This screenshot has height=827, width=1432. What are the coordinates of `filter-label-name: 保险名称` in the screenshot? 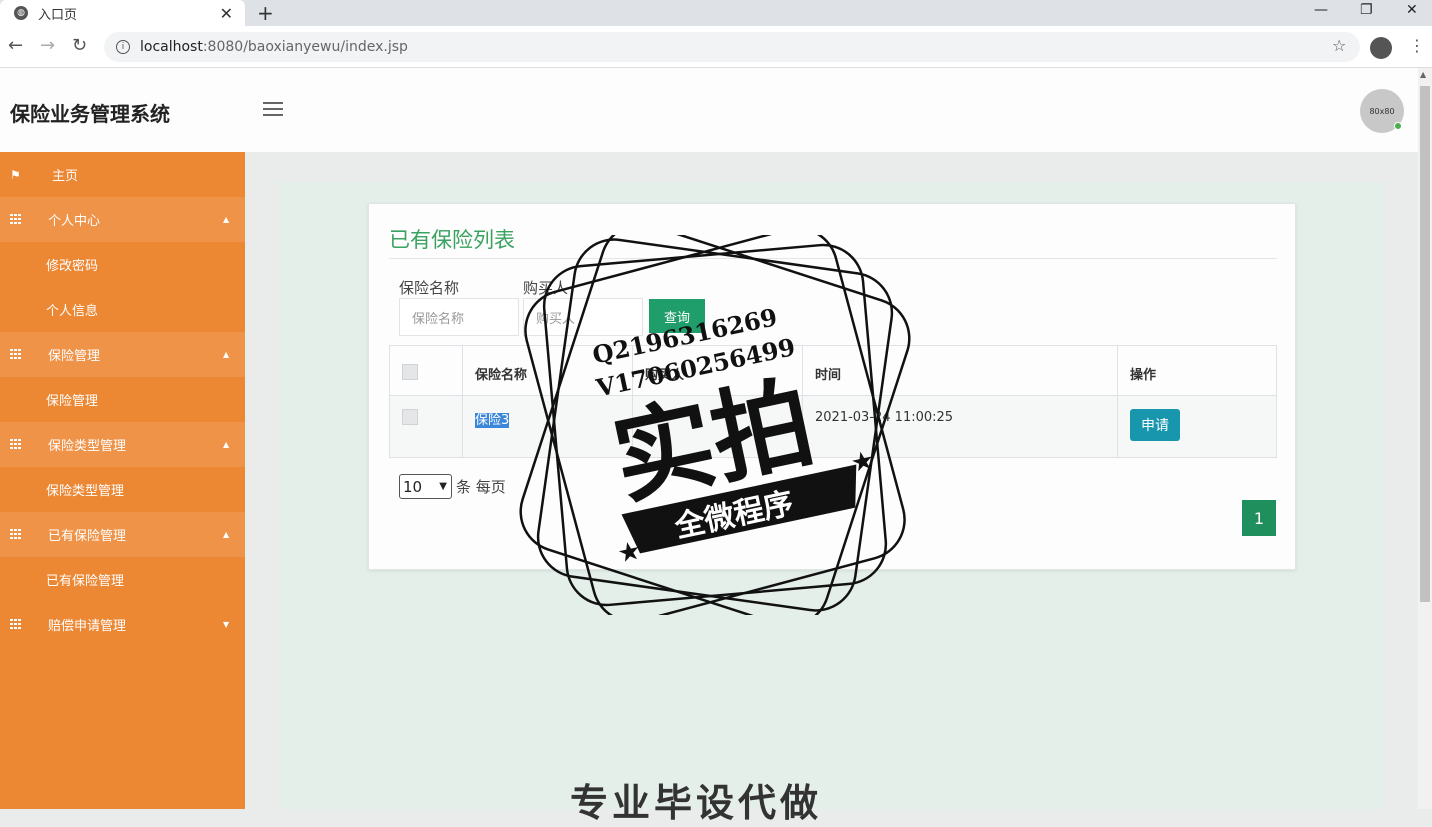 It's located at (429, 288).